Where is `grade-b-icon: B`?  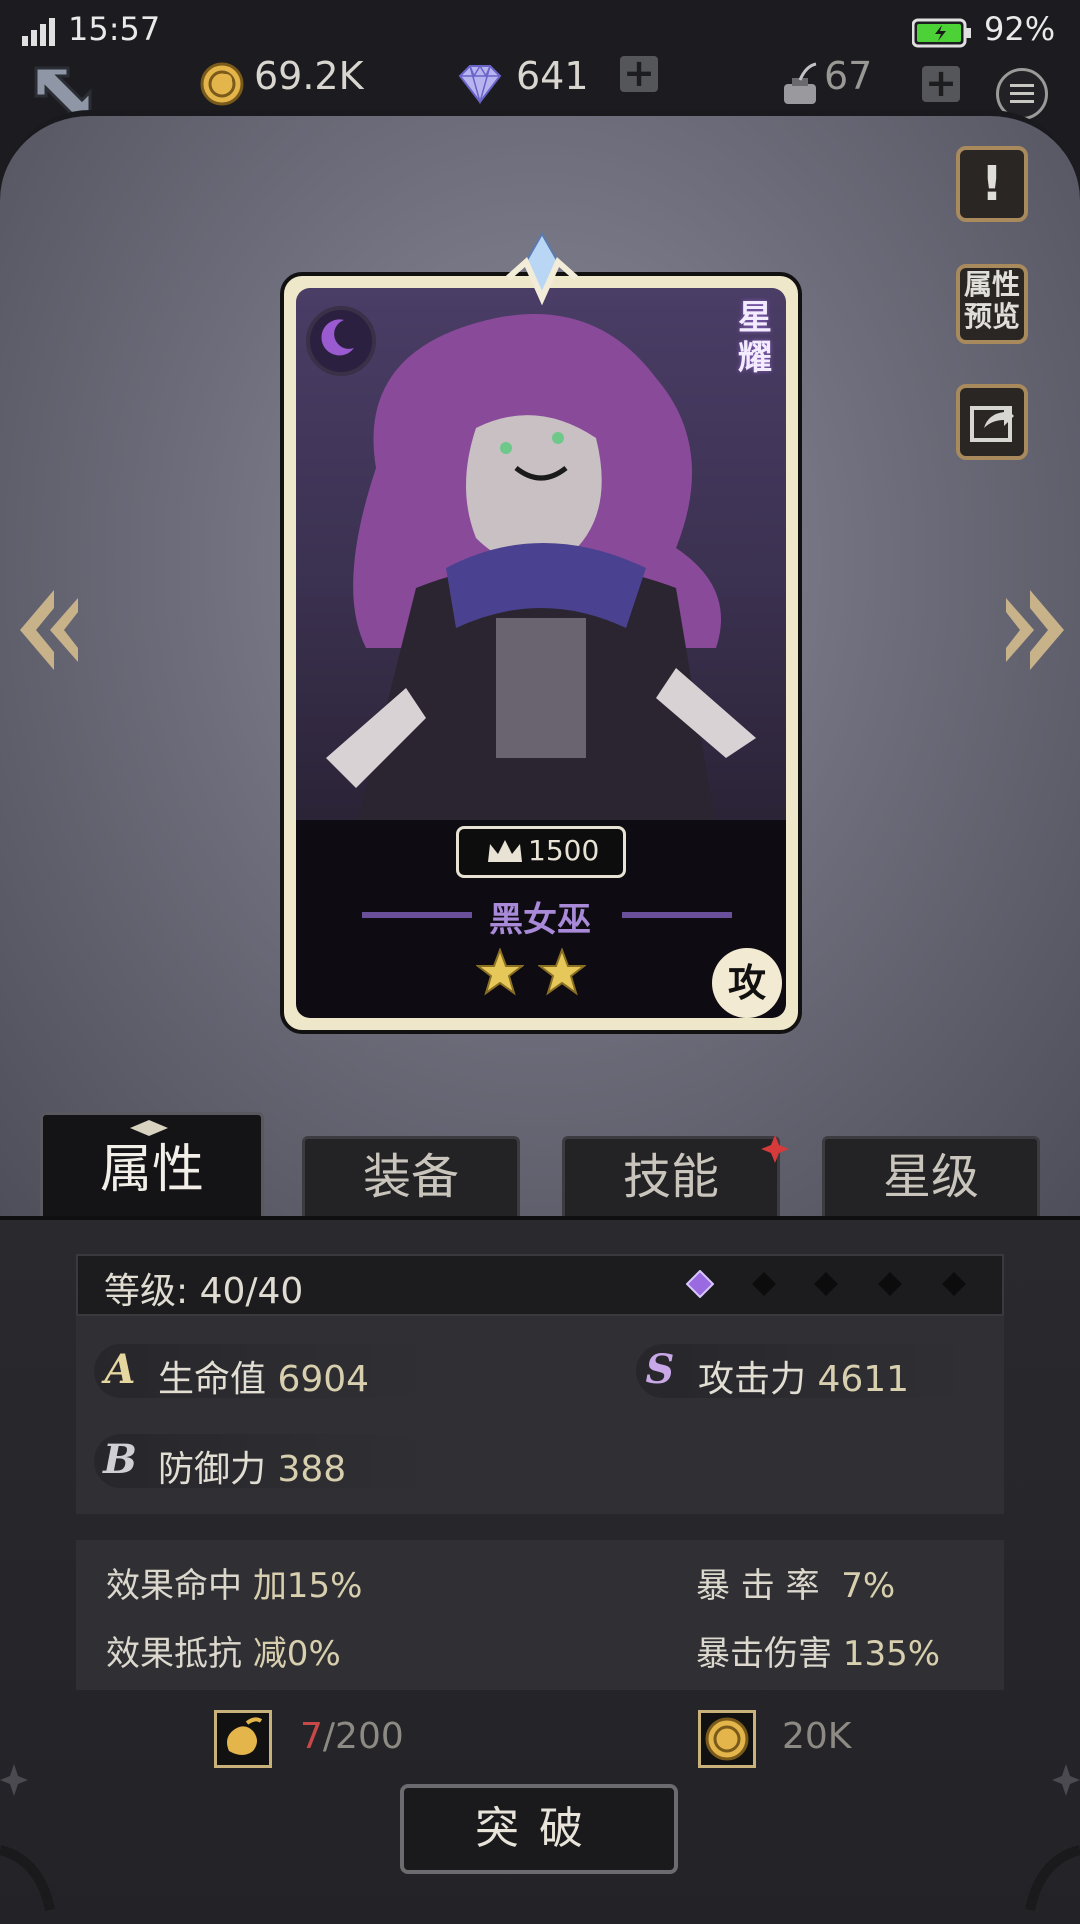 grade-b-icon: B is located at coordinates (120, 1459).